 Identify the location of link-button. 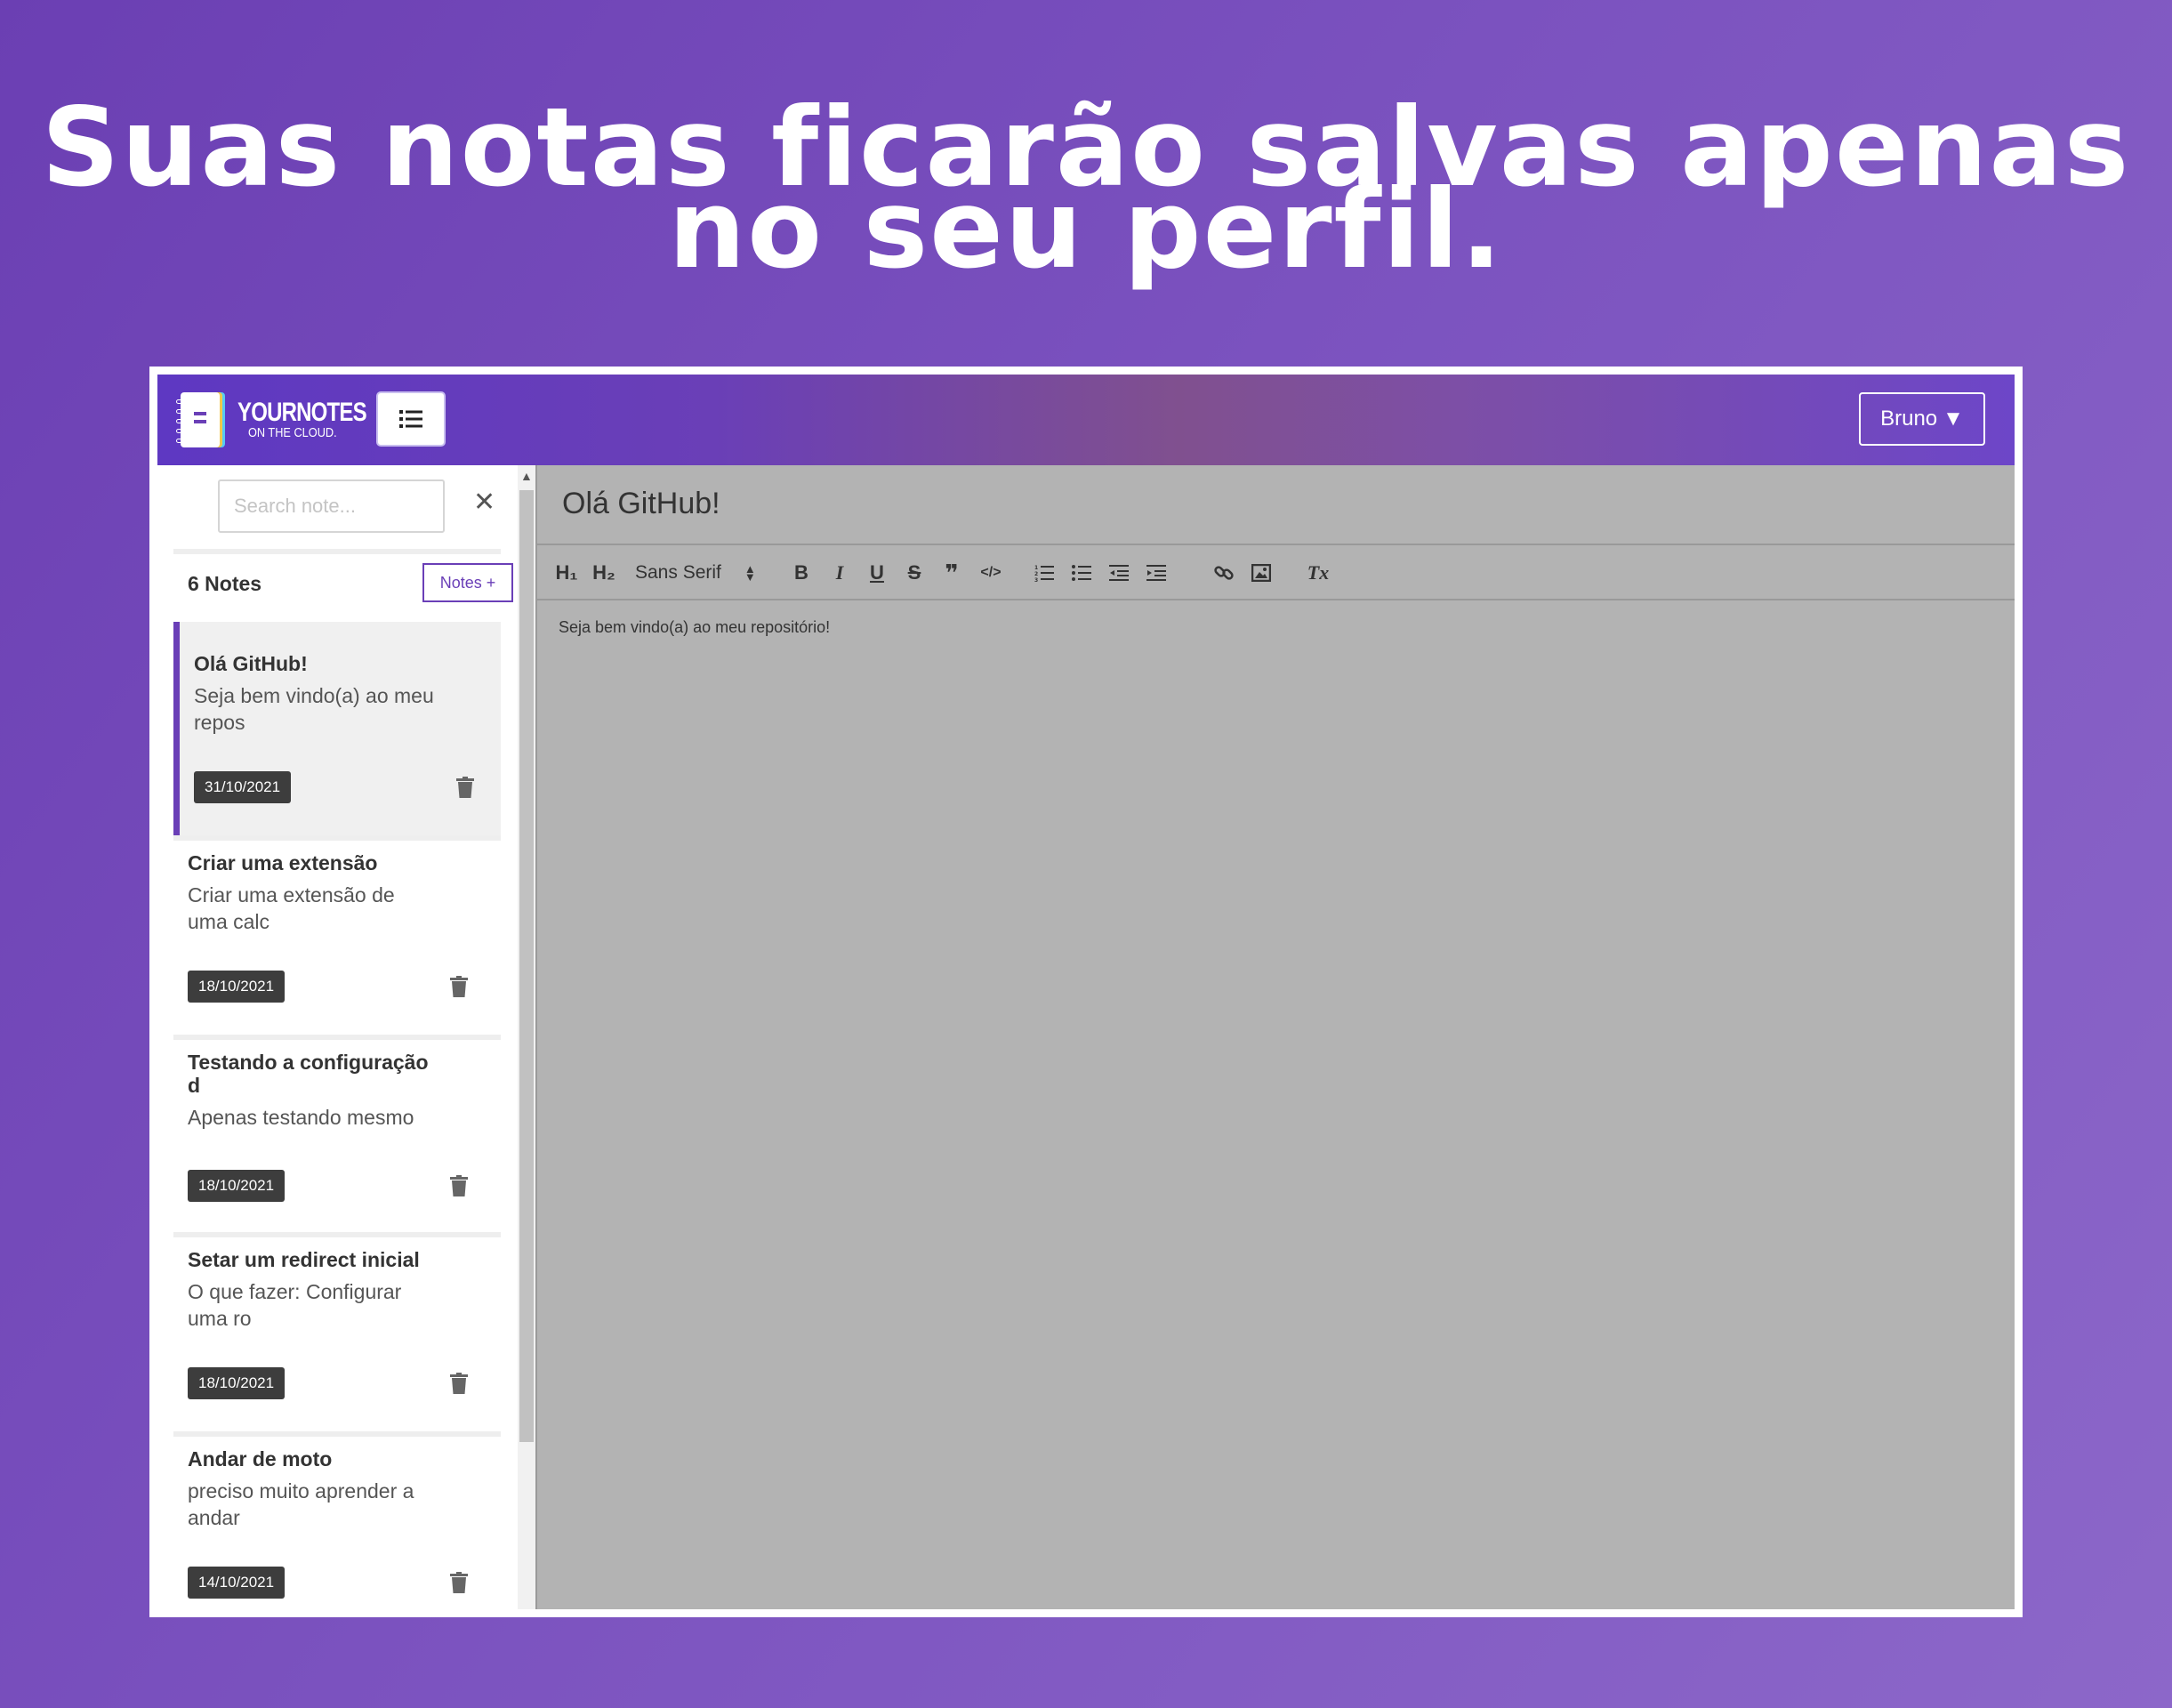
(1224, 573).